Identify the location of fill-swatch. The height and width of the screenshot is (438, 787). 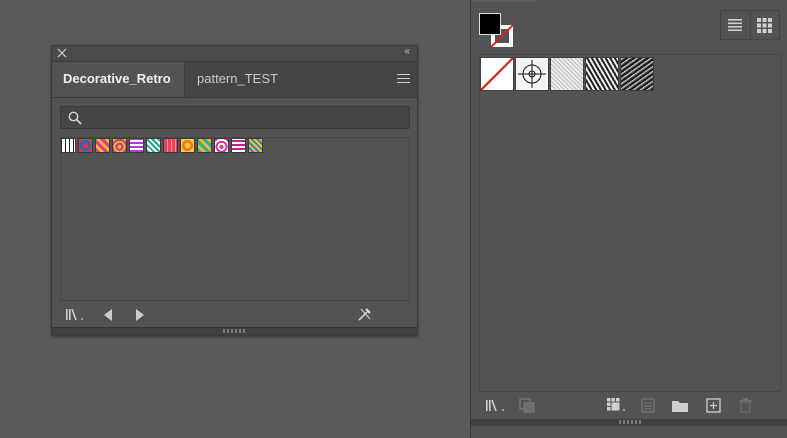
(490, 24).